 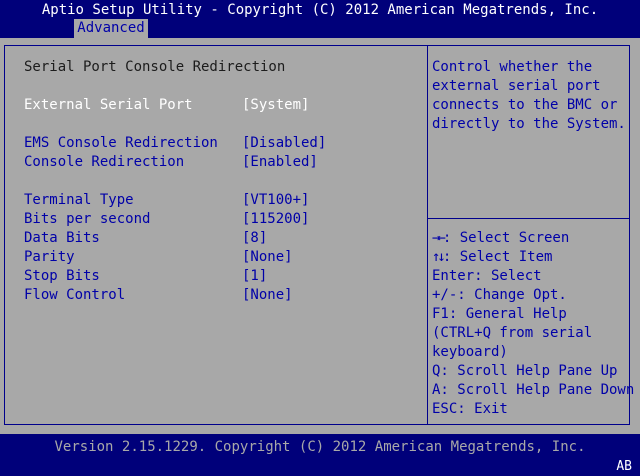 What do you see at coordinates (155, 67) in the screenshot?
I see `section-title: Serial Port Console Redirection` at bounding box center [155, 67].